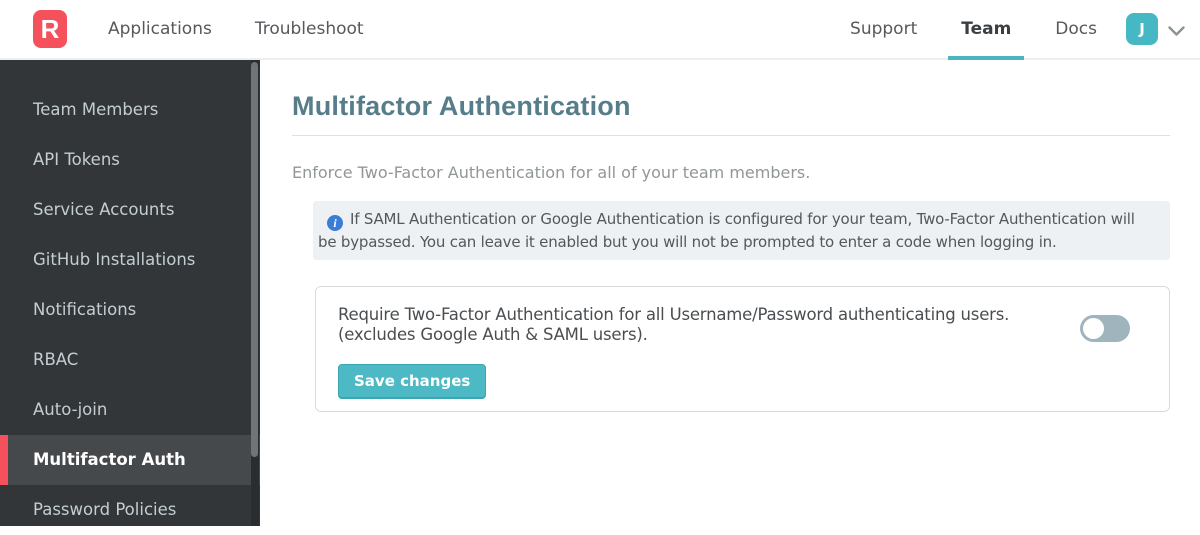  What do you see at coordinates (1105, 328) in the screenshot?
I see `two-factor-toggle` at bounding box center [1105, 328].